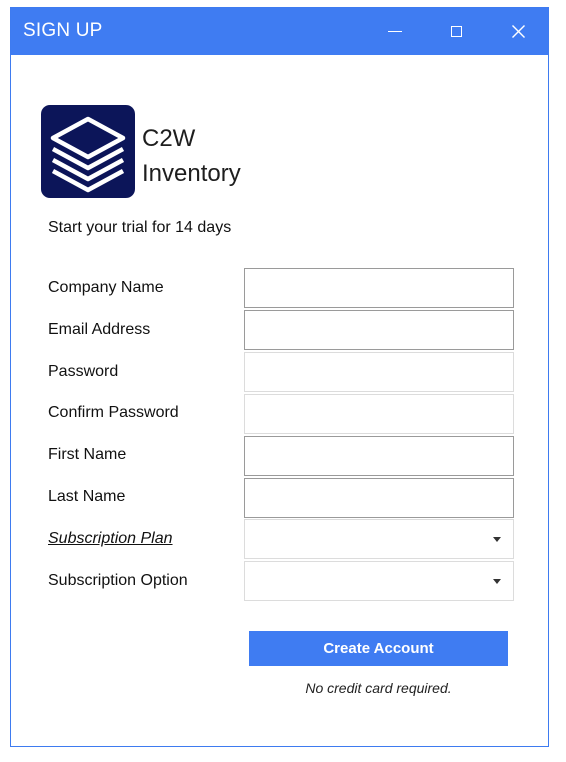  Describe the element at coordinates (378, 648) in the screenshot. I see `create-account-button: Create Account` at that location.